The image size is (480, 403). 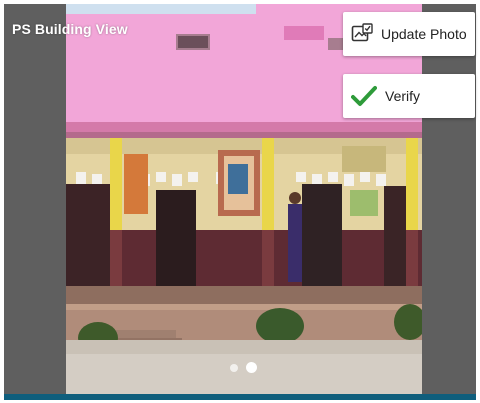 What do you see at coordinates (424, 34) in the screenshot?
I see `update-photo-label: Update Photo` at bounding box center [424, 34].